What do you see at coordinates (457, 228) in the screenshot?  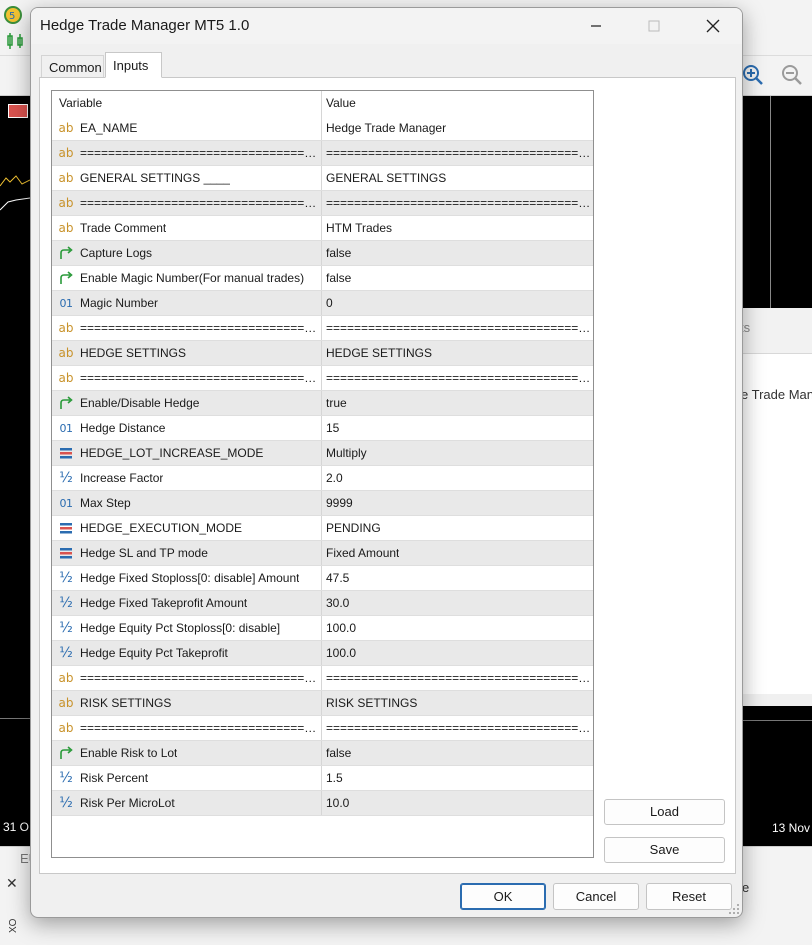 I see `value-cell: HTM Trades` at bounding box center [457, 228].